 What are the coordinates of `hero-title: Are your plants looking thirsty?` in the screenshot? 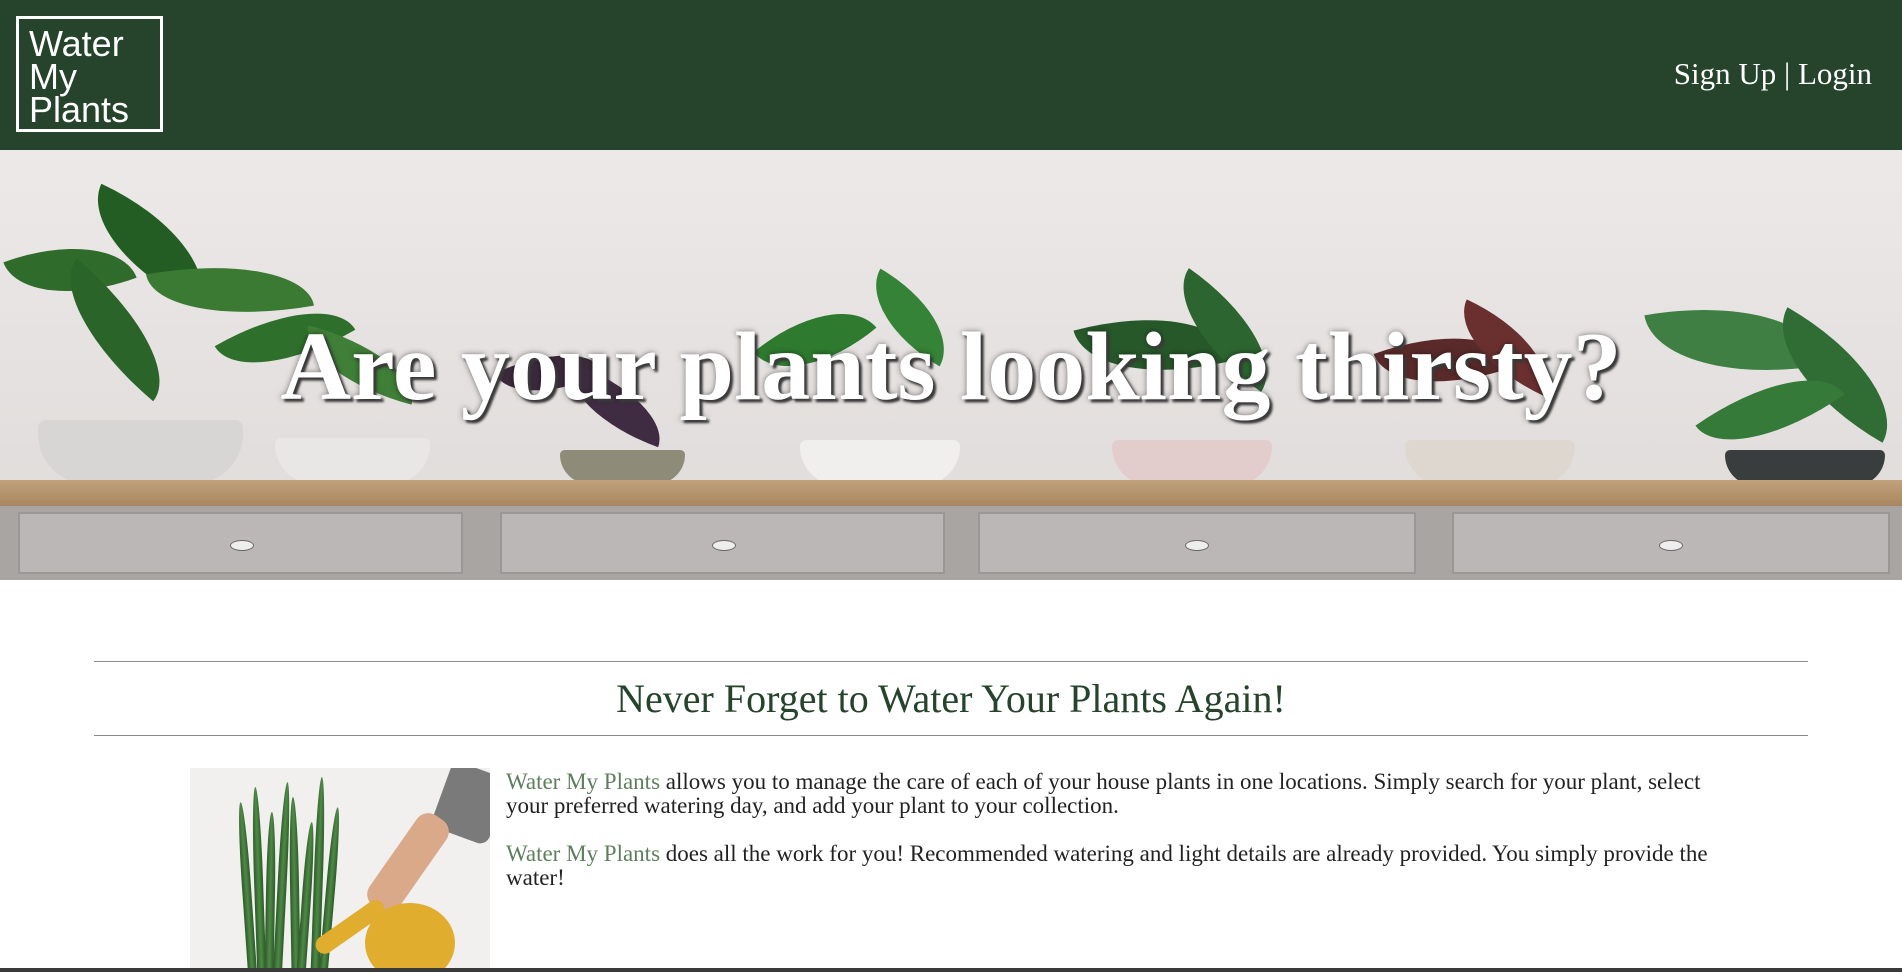 It's located at (951, 367).